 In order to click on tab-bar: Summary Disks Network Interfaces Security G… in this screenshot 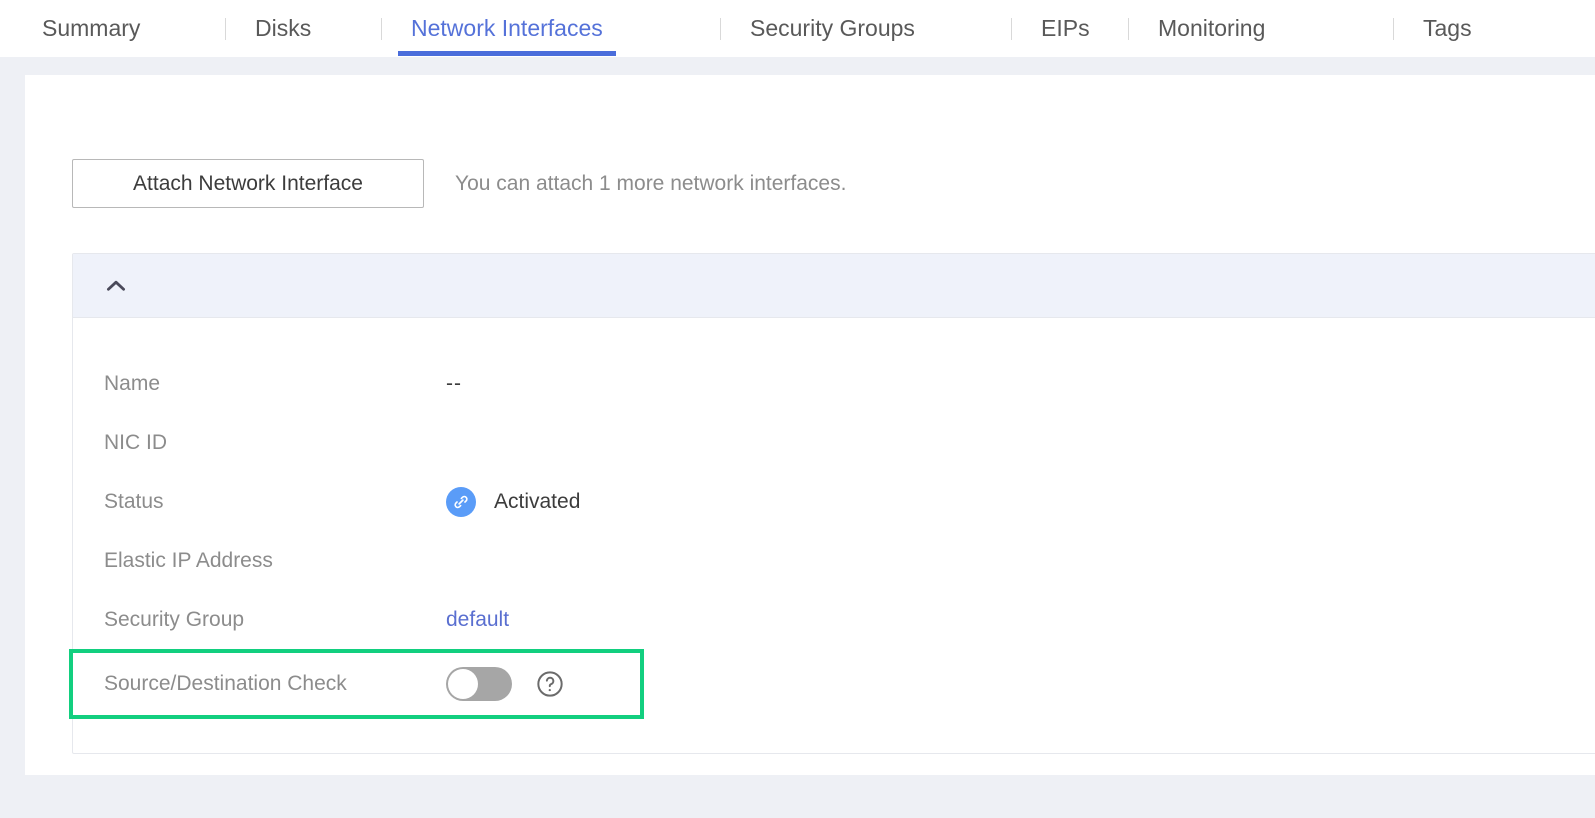, I will do `click(797, 28)`.